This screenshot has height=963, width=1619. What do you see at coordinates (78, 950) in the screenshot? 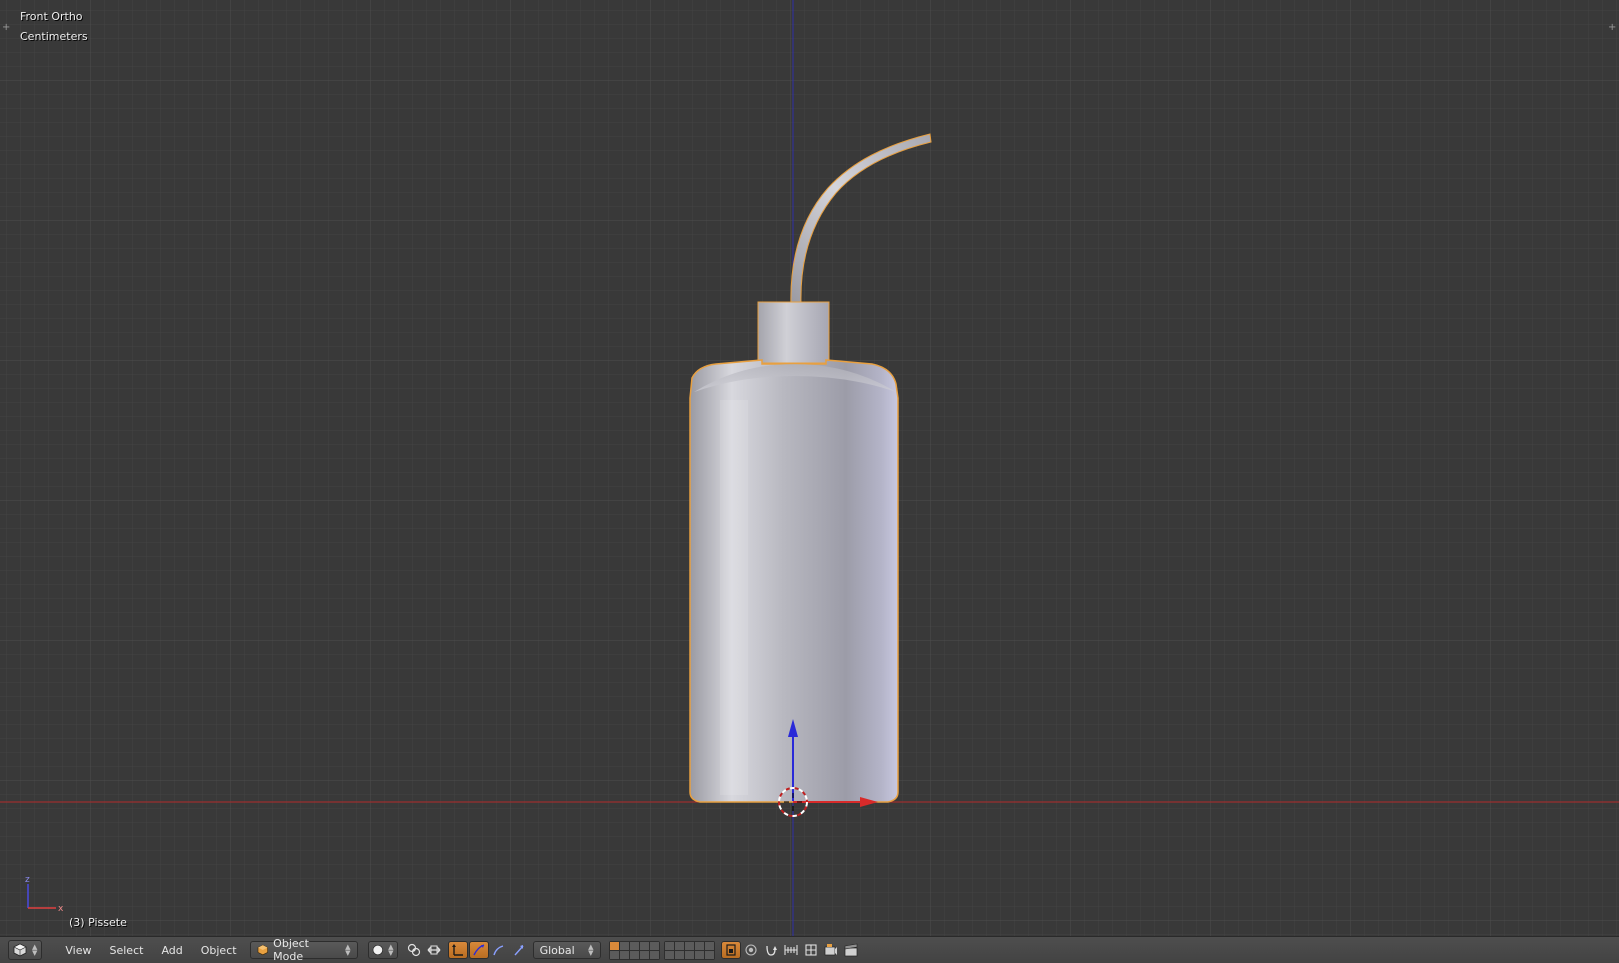
I see `menu-view: View` at bounding box center [78, 950].